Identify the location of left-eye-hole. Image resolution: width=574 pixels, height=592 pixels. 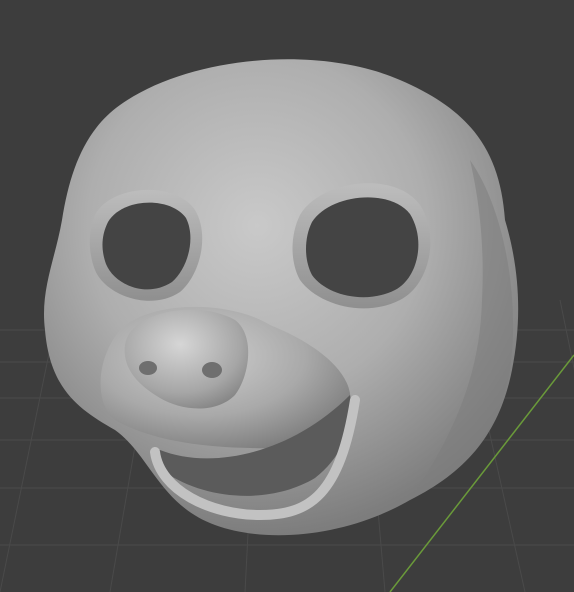
(146, 245).